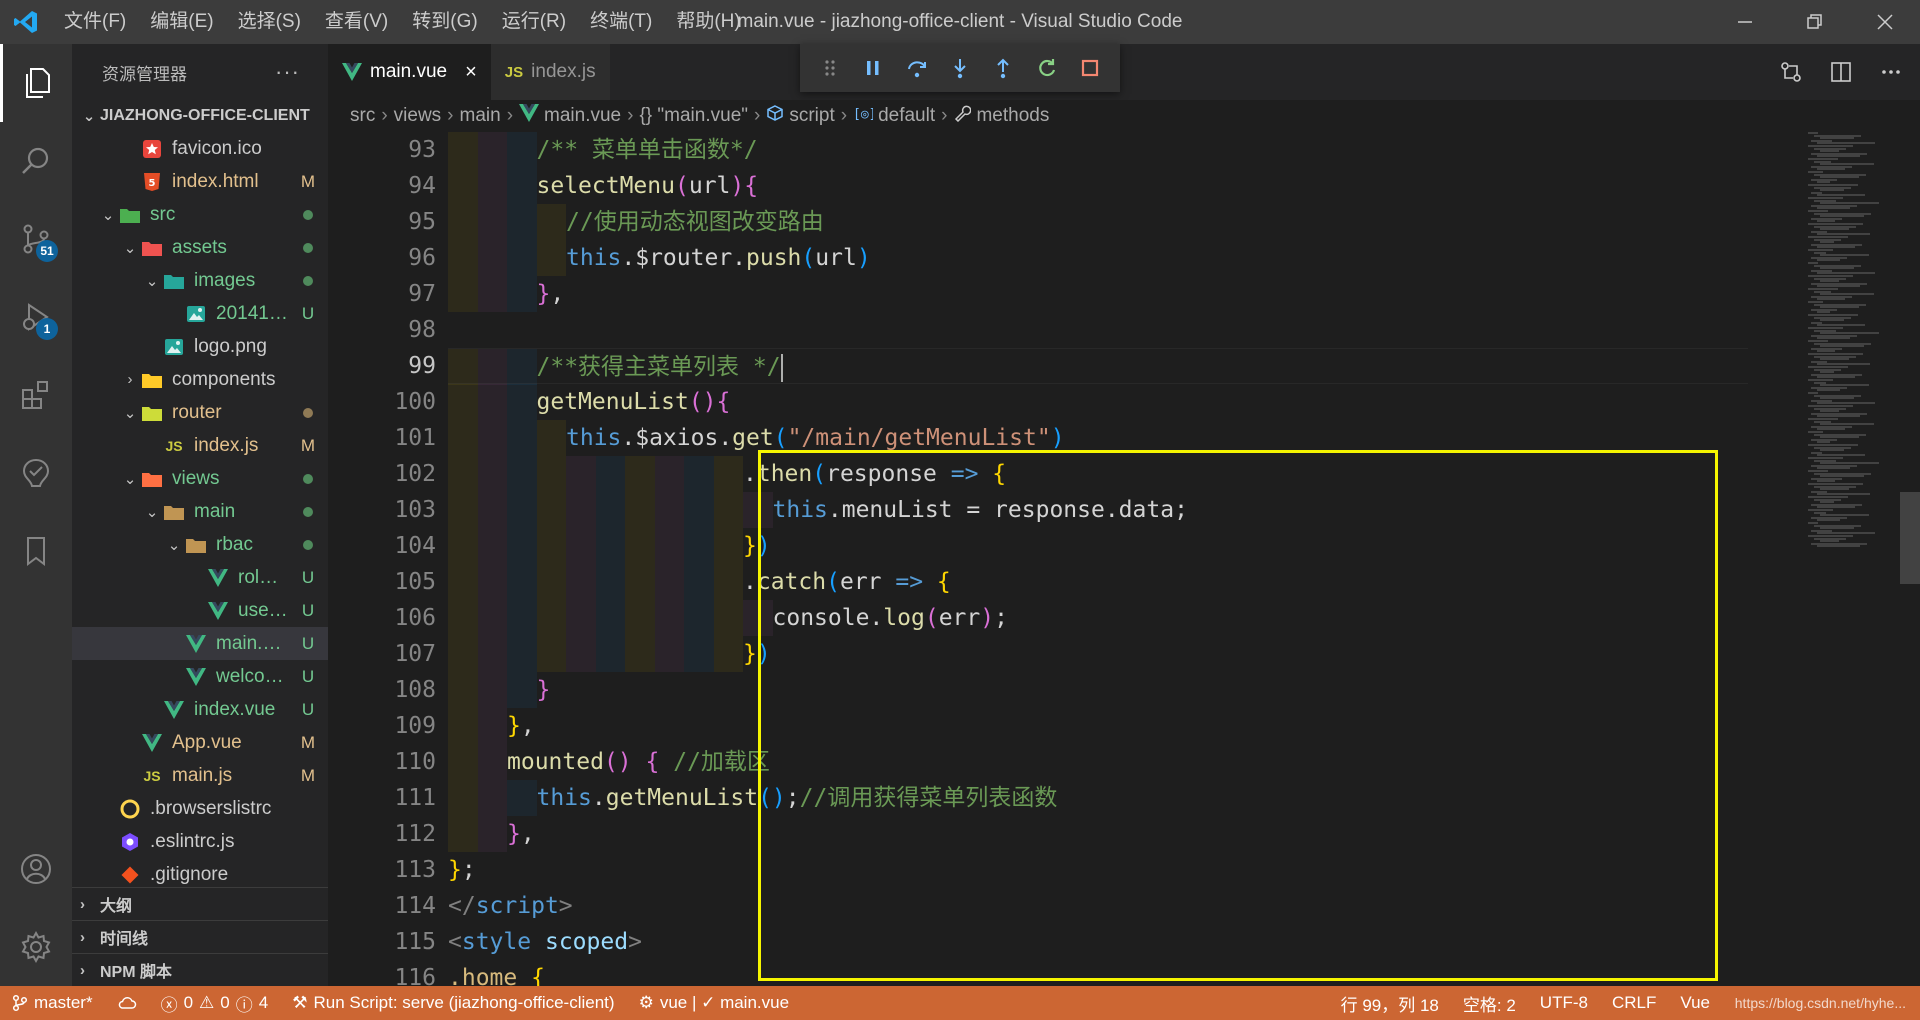  Describe the element at coordinates (872, 68) in the screenshot. I see `pause-icon` at that location.